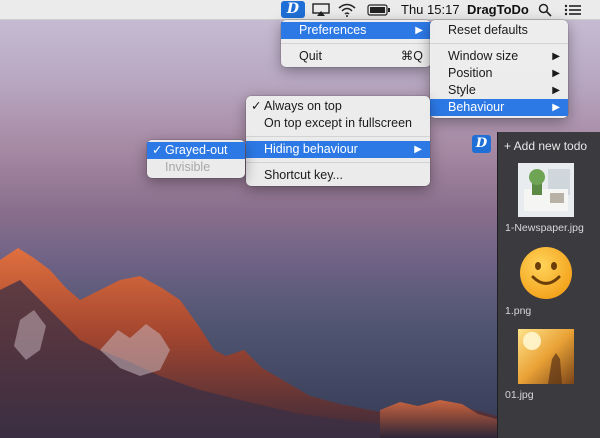 The height and width of the screenshot is (438, 600). I want to click on dragtodo-panel-icon: D, so click(481, 144).